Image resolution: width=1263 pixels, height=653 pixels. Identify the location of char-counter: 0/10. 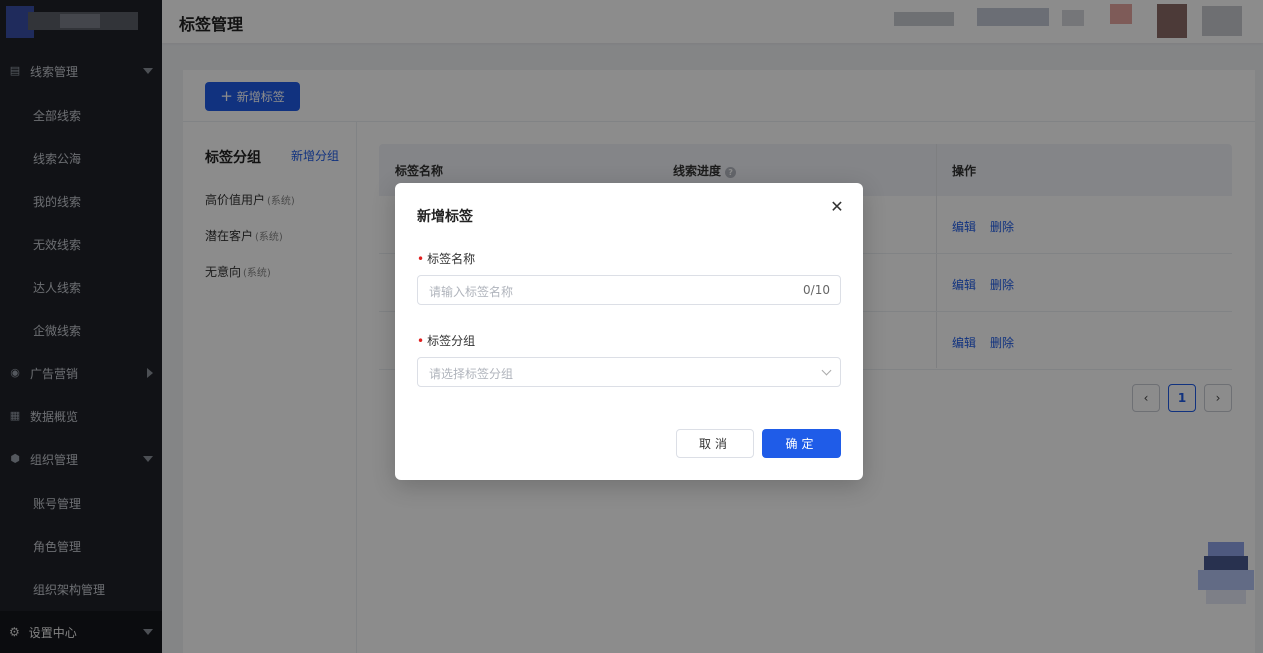
(816, 290).